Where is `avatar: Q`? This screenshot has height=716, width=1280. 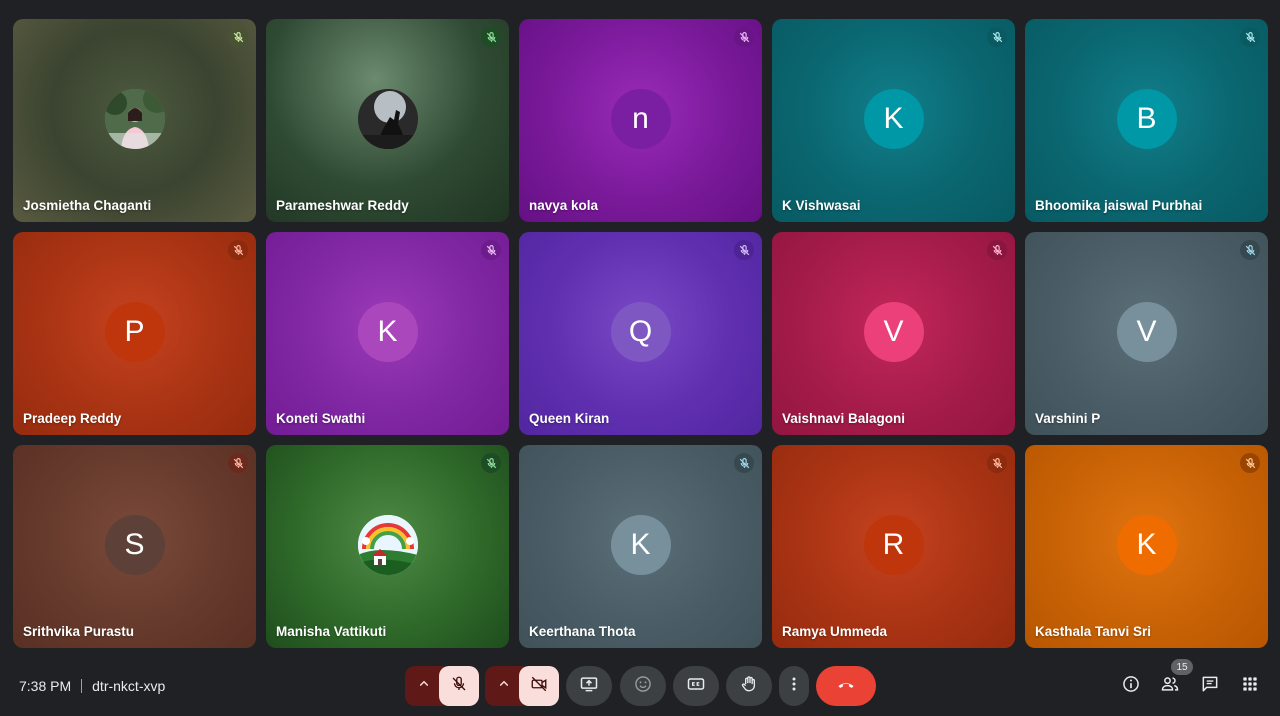 avatar: Q is located at coordinates (640, 332).